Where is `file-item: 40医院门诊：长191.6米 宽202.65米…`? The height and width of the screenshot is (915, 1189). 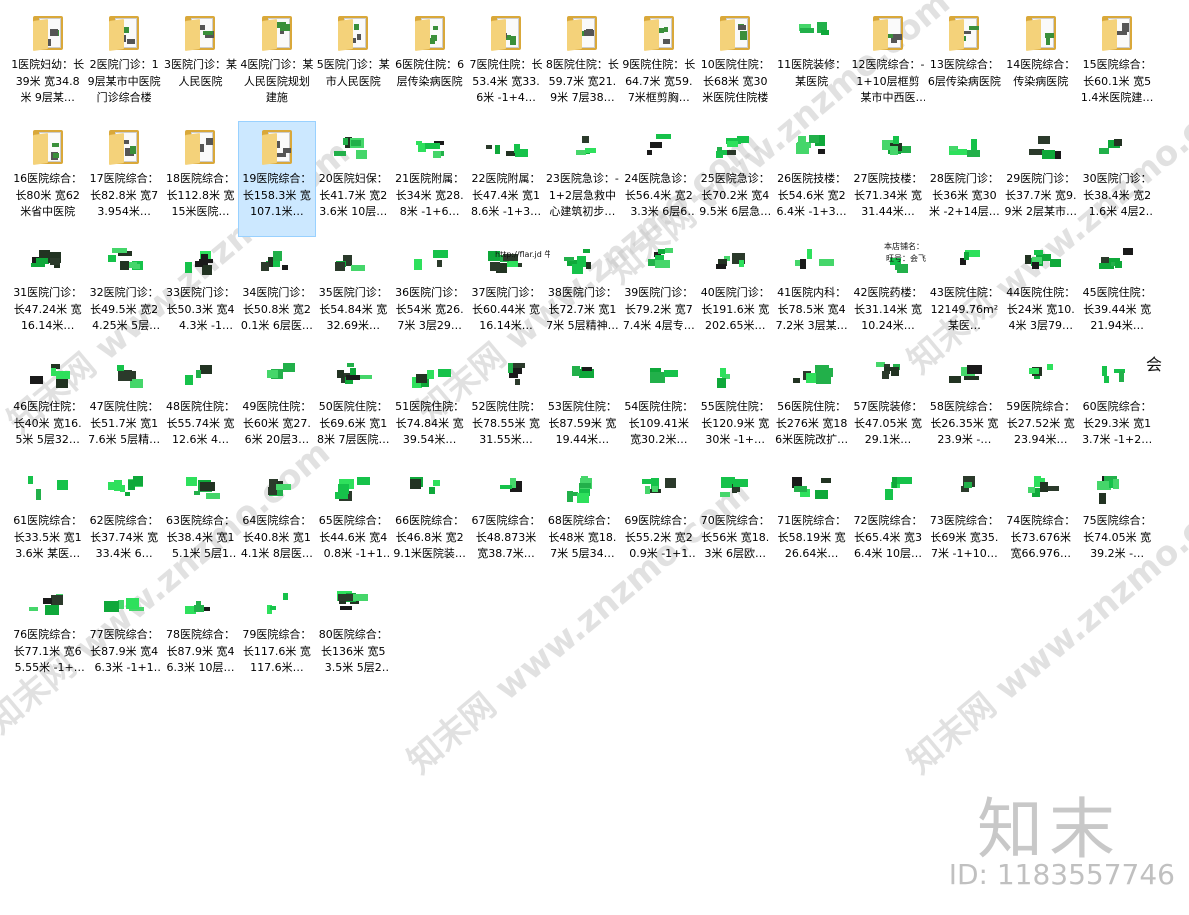
file-item: 40医院门诊：长191.6米 宽202.65米… is located at coordinates (735, 293).